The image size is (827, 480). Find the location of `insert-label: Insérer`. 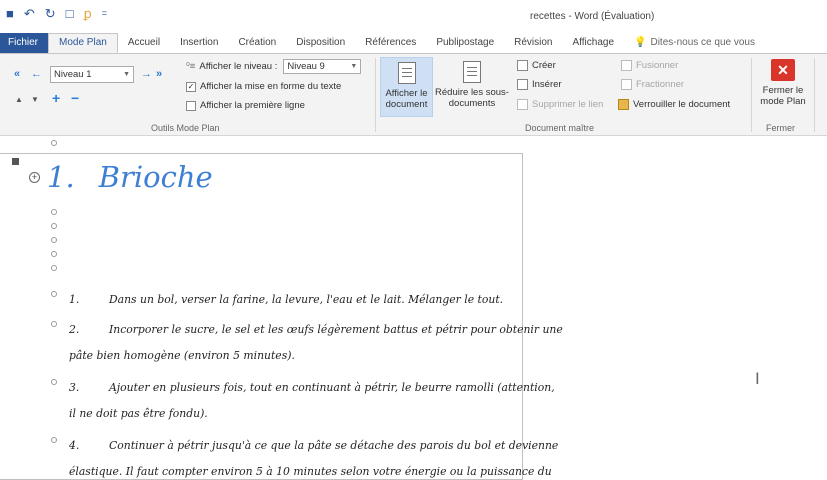

insert-label: Insérer is located at coordinates (547, 84).